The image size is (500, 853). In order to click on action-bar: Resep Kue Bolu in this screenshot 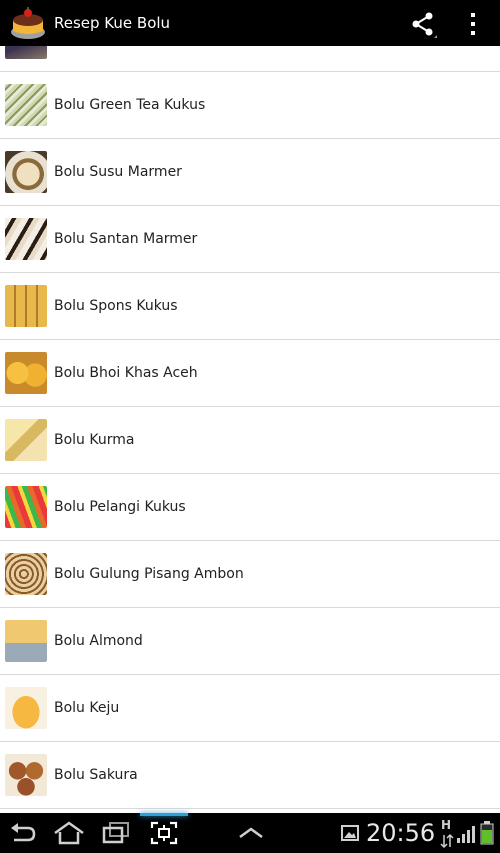, I will do `click(250, 23)`.